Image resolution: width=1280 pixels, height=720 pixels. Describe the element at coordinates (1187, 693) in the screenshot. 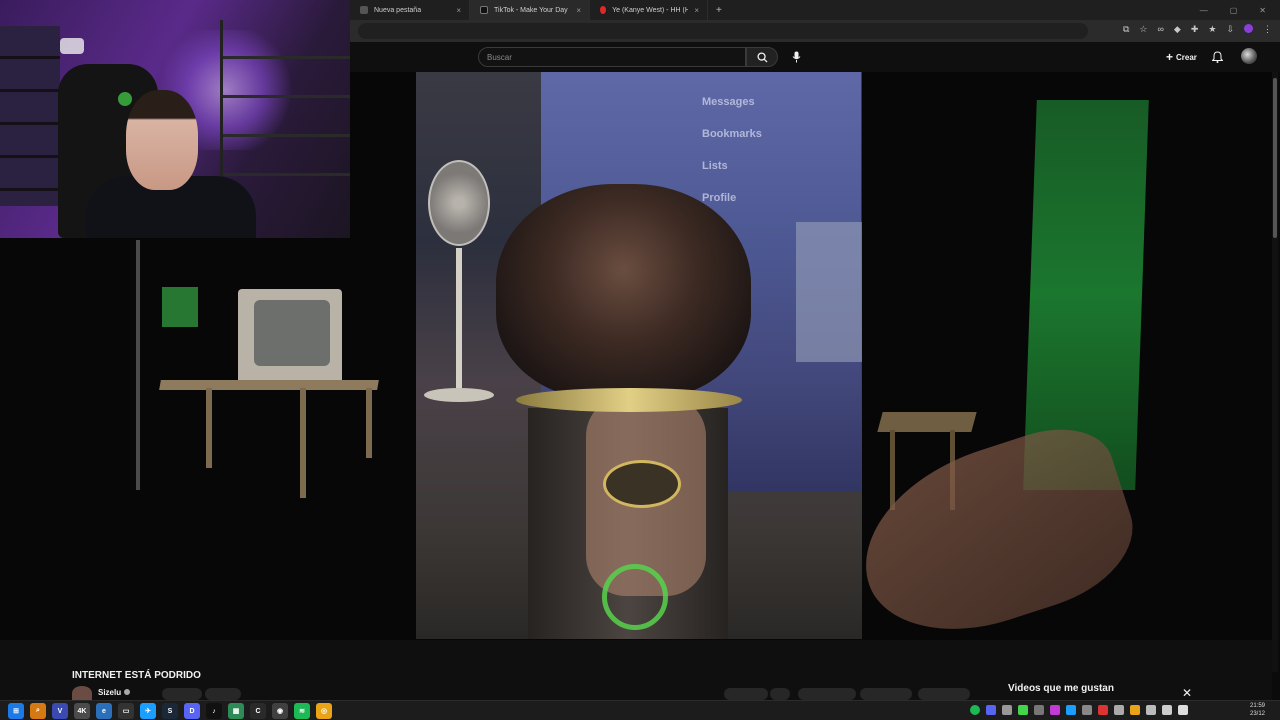

I see `liked-panel-close-button: ✕` at that location.